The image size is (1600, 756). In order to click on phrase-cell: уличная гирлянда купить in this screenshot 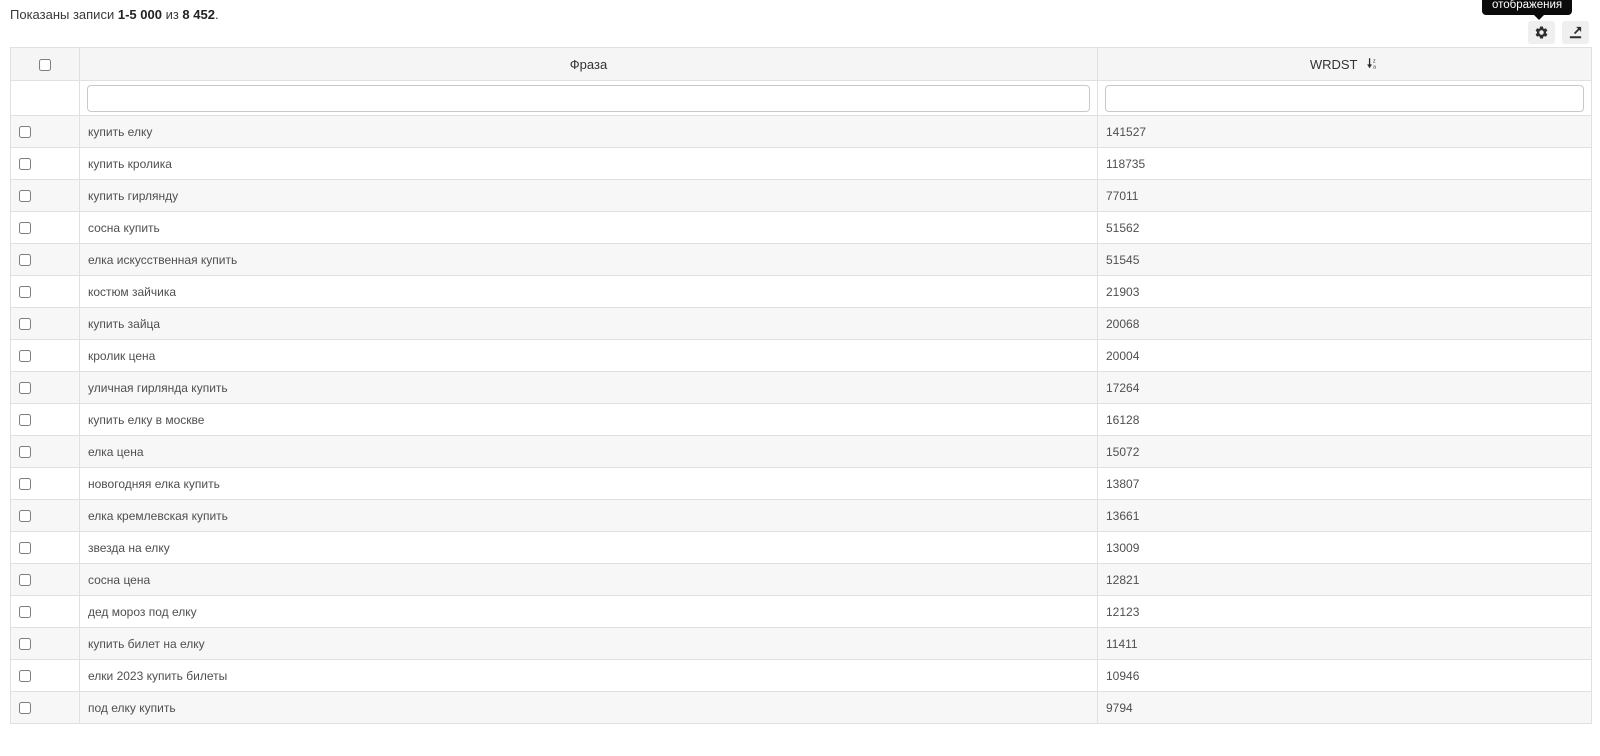, I will do `click(588, 387)`.